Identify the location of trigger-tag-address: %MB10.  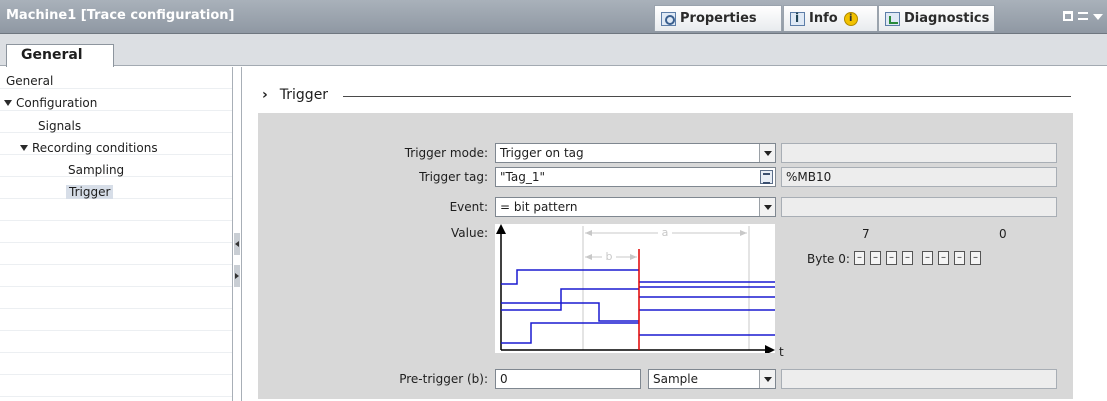
(919, 177).